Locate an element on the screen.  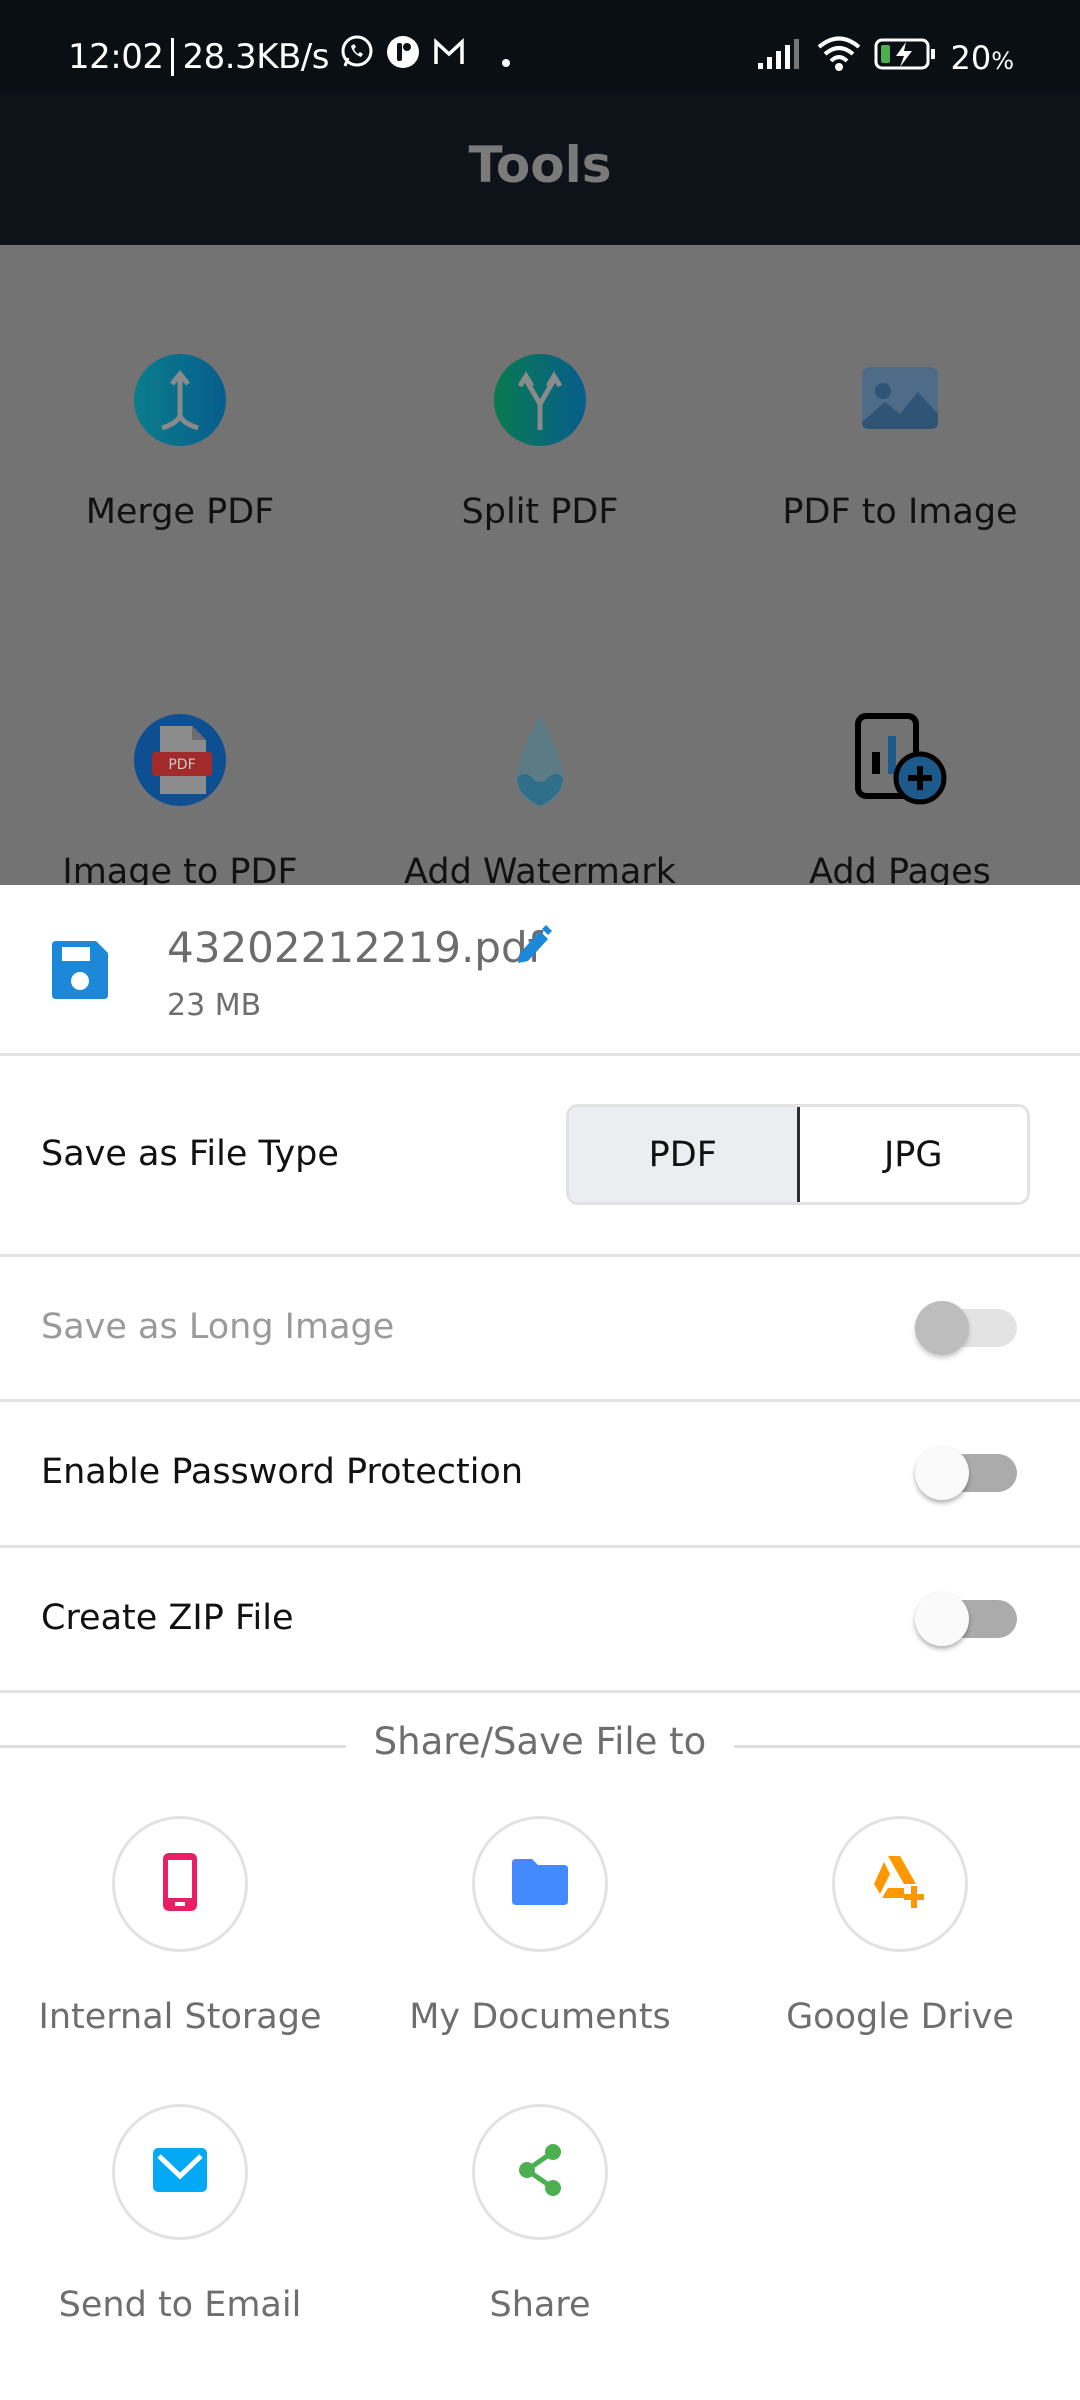
share-icon is located at coordinates (540, 2172).